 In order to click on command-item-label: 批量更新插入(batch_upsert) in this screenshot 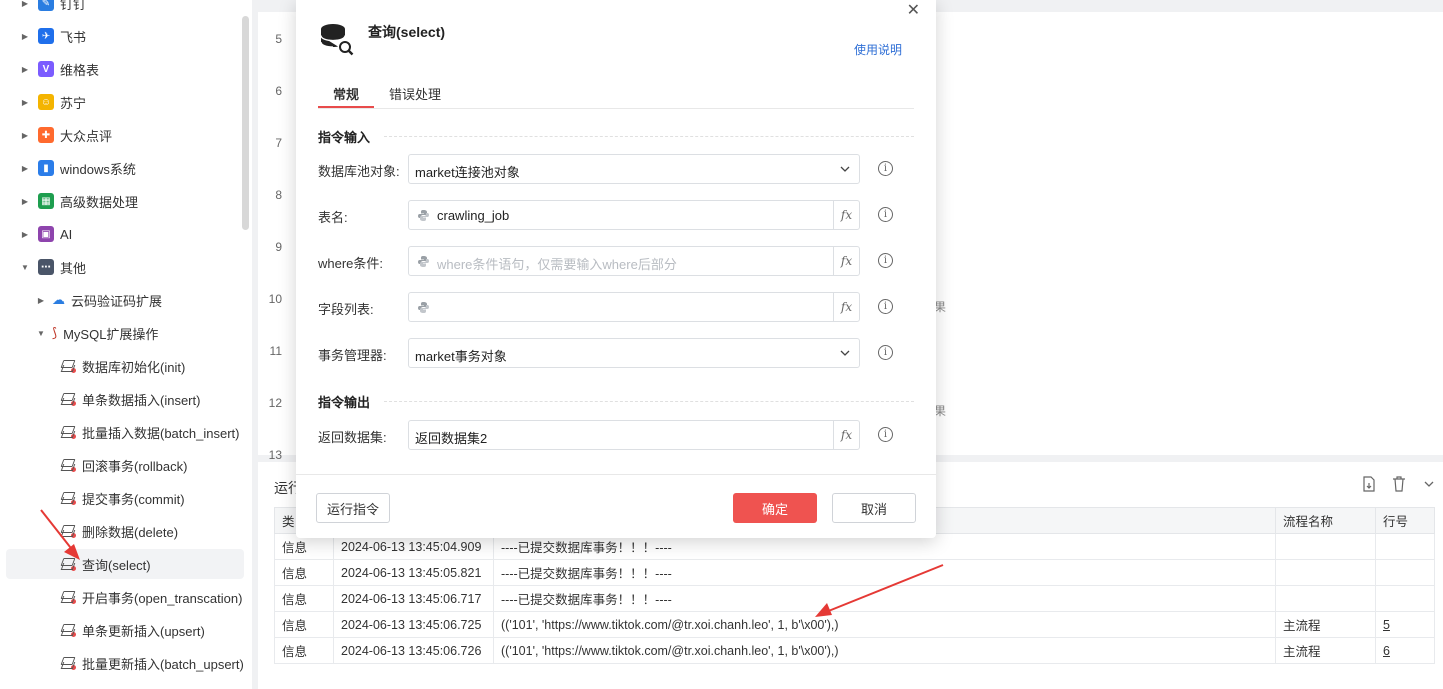, I will do `click(163, 664)`.